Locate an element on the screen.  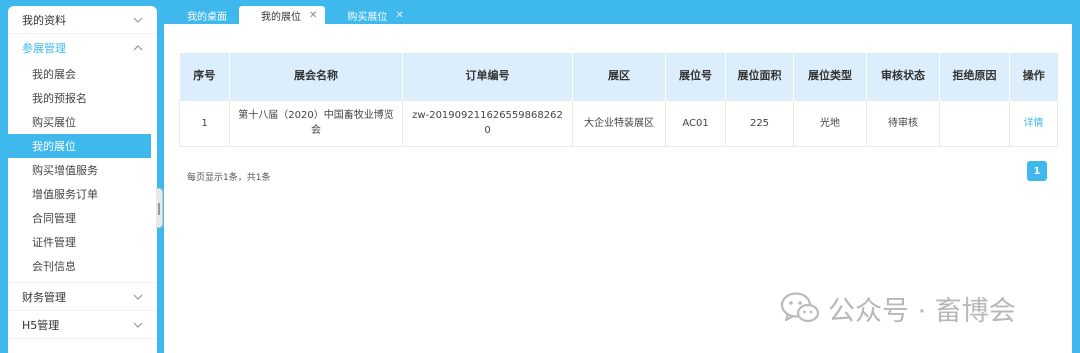
column-header-zone: 展区 is located at coordinates (619, 76).